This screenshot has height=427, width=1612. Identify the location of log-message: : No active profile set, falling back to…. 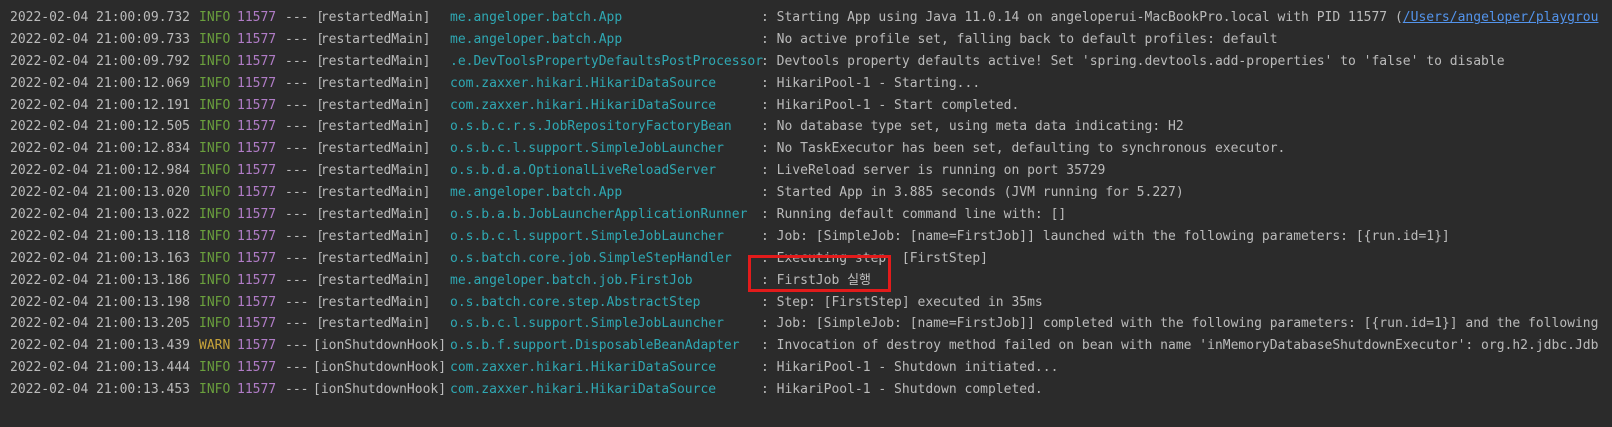
(1019, 39).